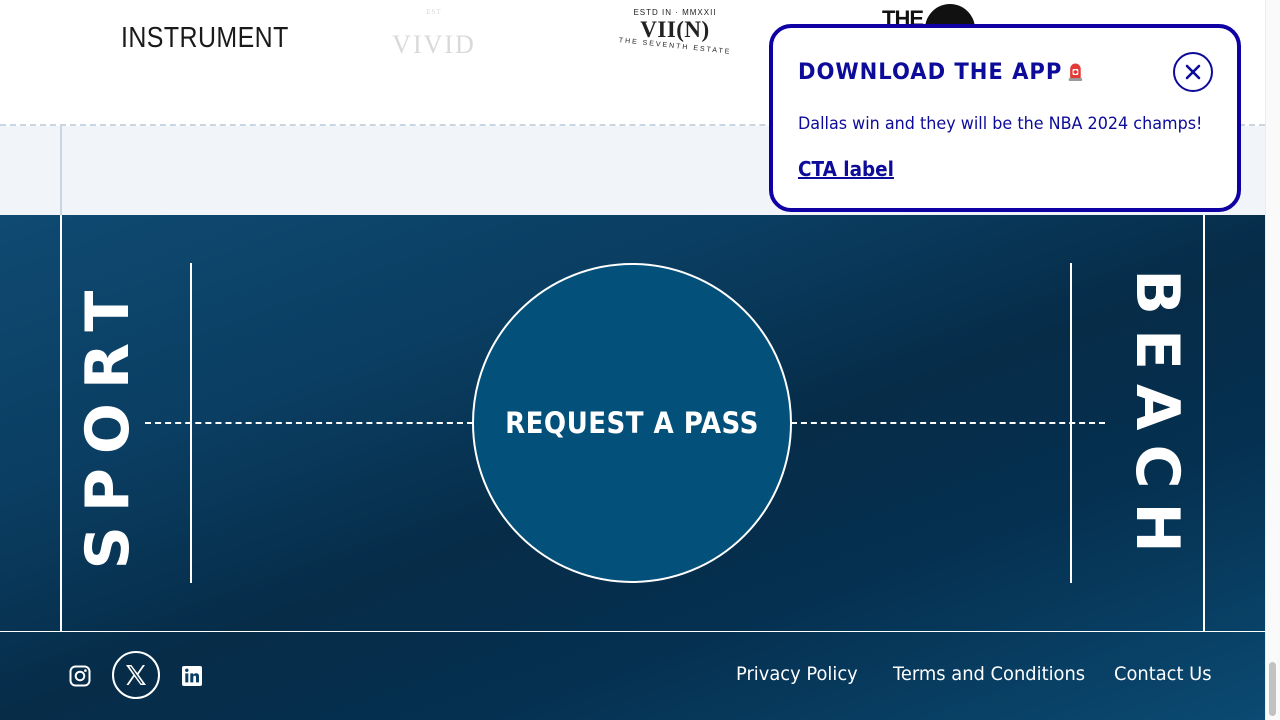 Image resolution: width=1280 pixels, height=720 pixels. Describe the element at coordinates (632, 631) in the screenshot. I see `court-baseline` at that location.